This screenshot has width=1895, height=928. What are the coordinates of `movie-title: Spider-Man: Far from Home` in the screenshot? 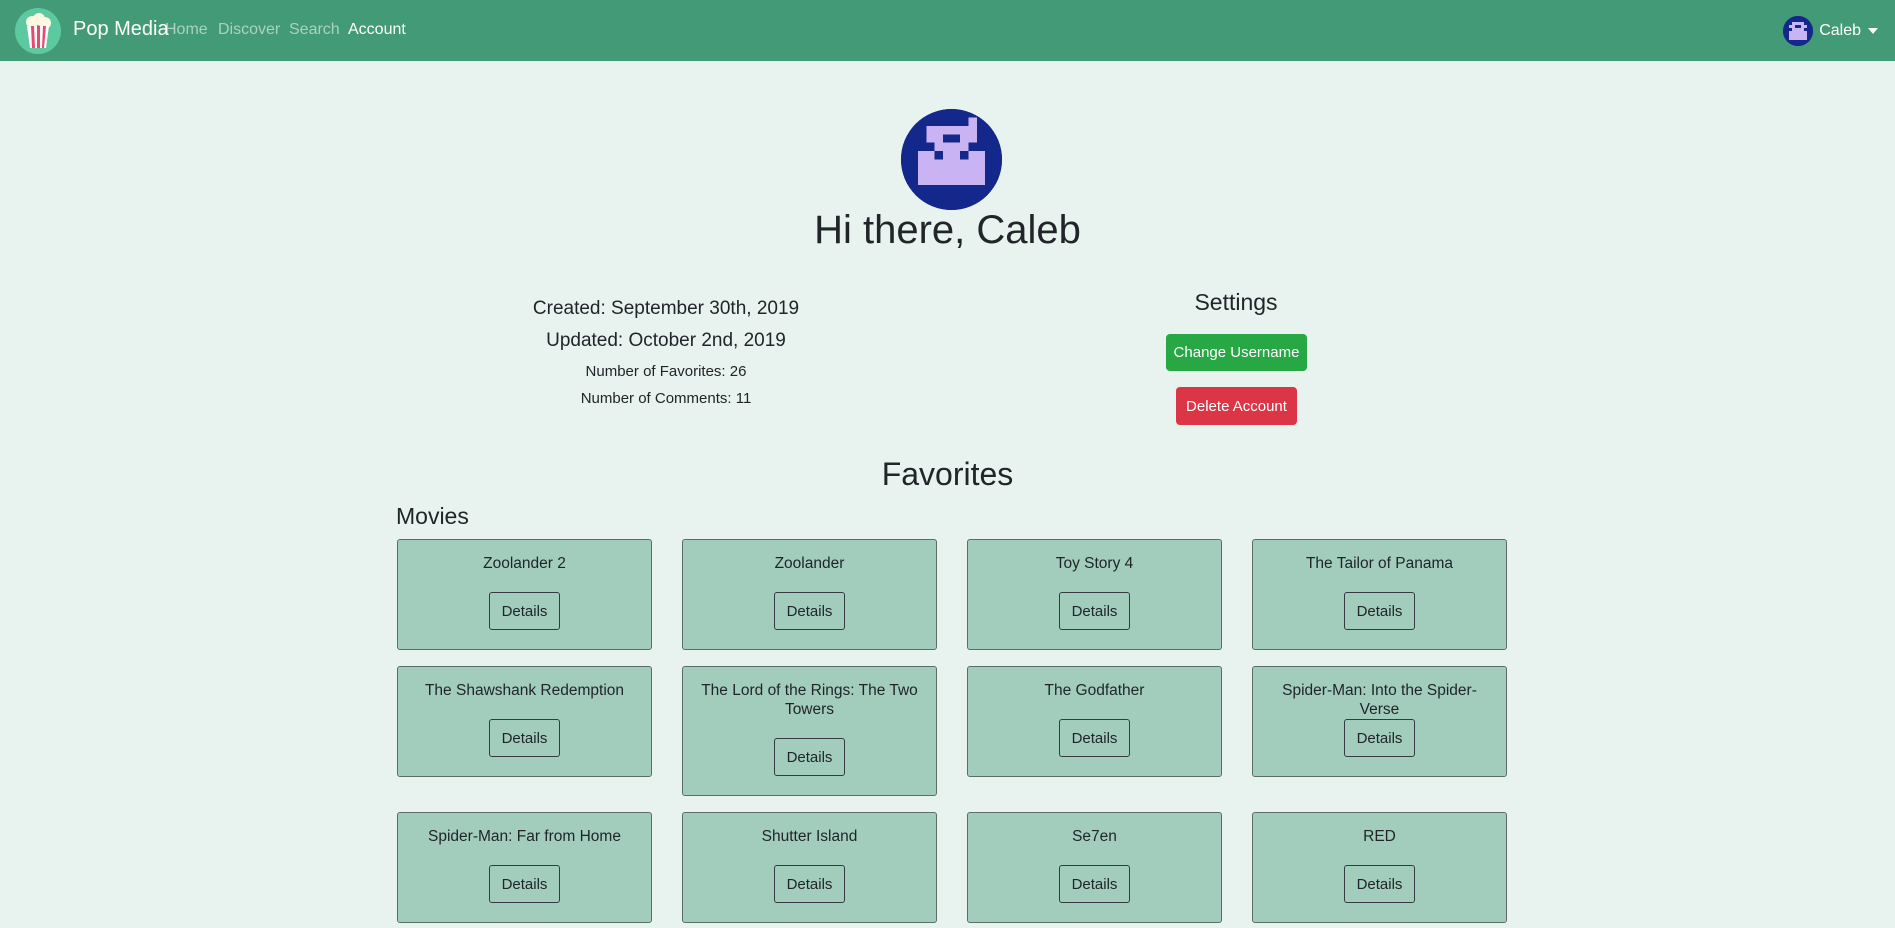 It's located at (524, 836).